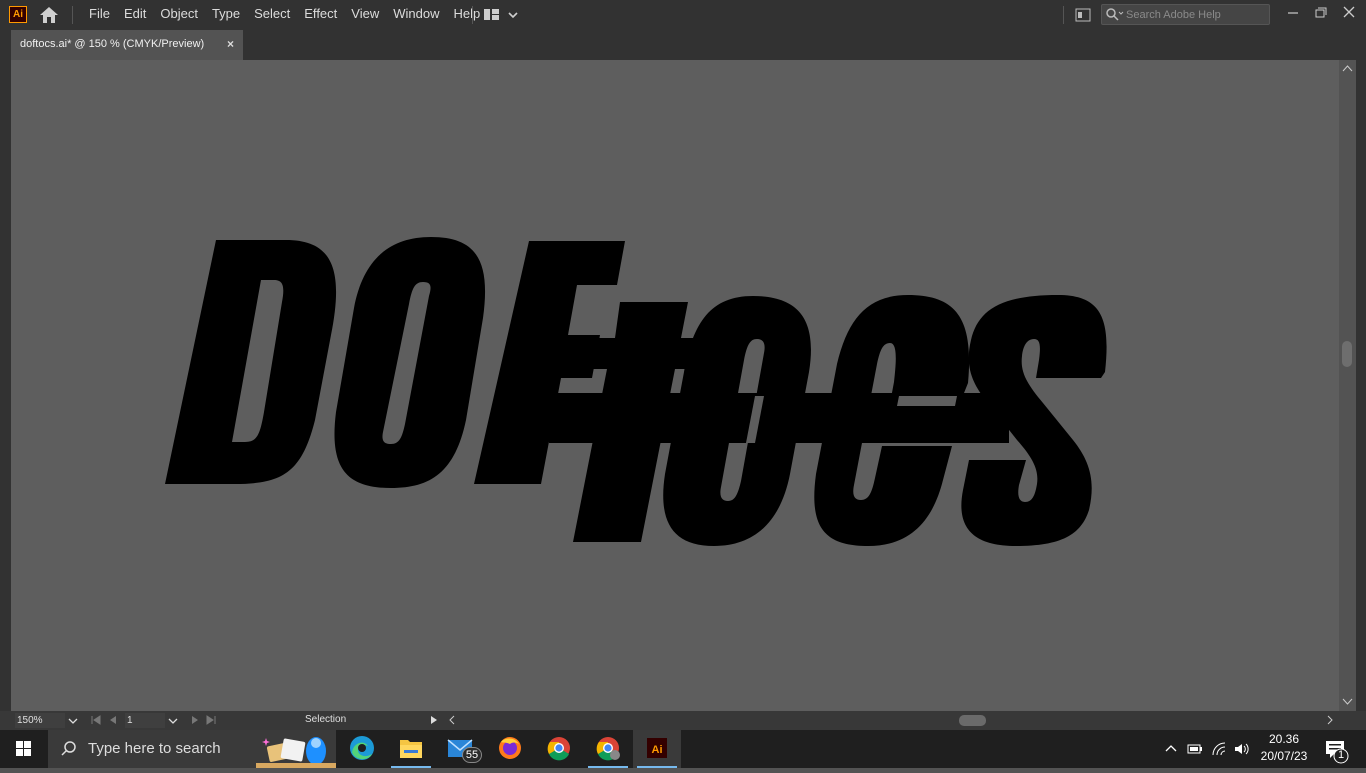 The width and height of the screenshot is (1366, 773). I want to click on start-button, so click(24, 749).